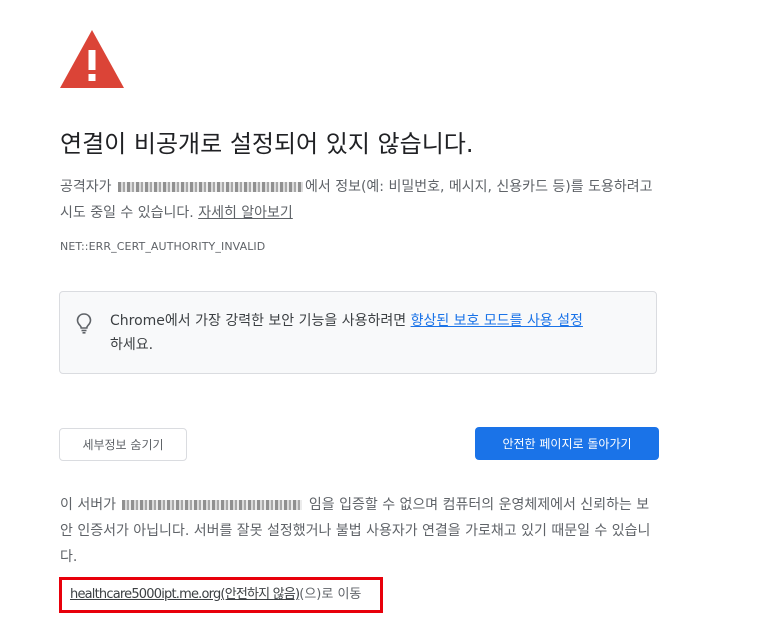  I want to click on proceed-unsafe-link: healthcare5000ipt.me.org(안전하지 않음)(으)로 이동, so click(215, 595).